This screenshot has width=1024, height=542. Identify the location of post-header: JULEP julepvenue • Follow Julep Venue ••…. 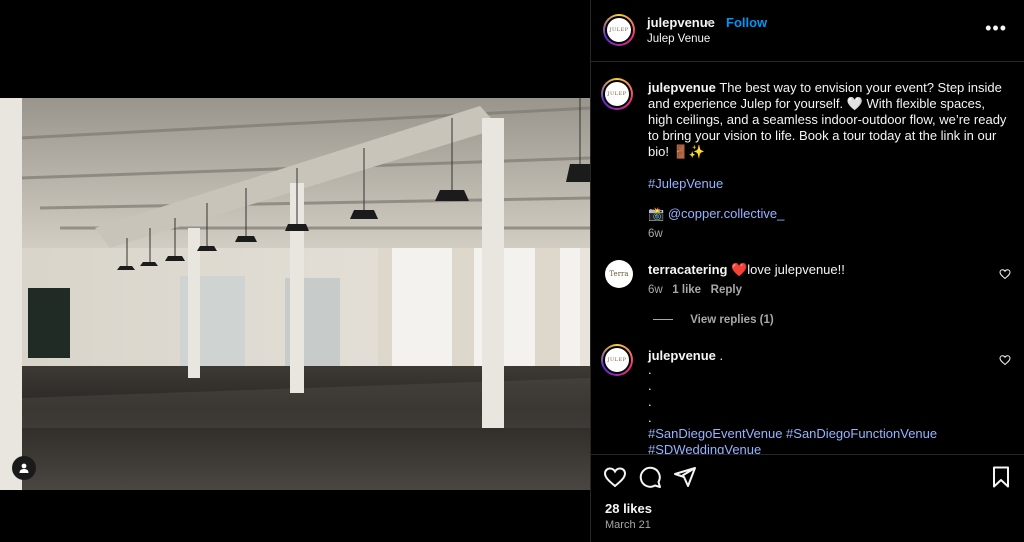
(807, 31).